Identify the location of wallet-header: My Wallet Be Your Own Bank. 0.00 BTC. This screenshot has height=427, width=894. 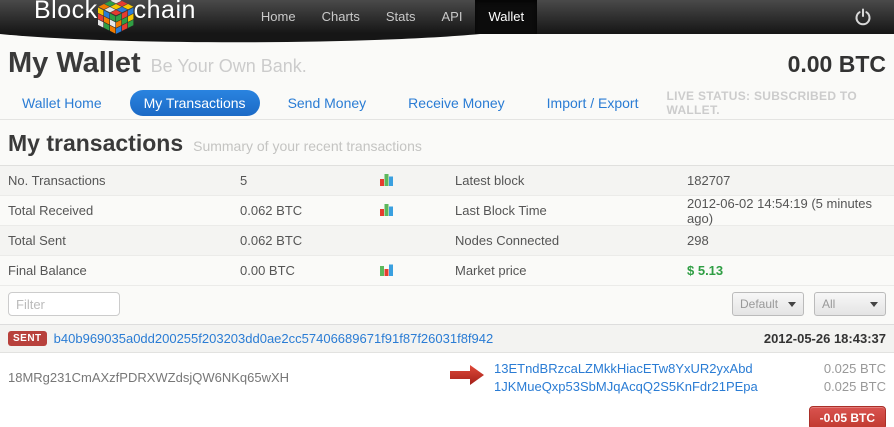
(447, 60).